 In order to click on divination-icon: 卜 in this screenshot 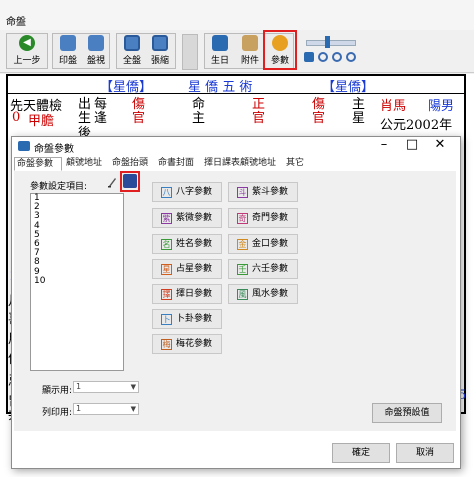, I will do `click(166, 319)`.